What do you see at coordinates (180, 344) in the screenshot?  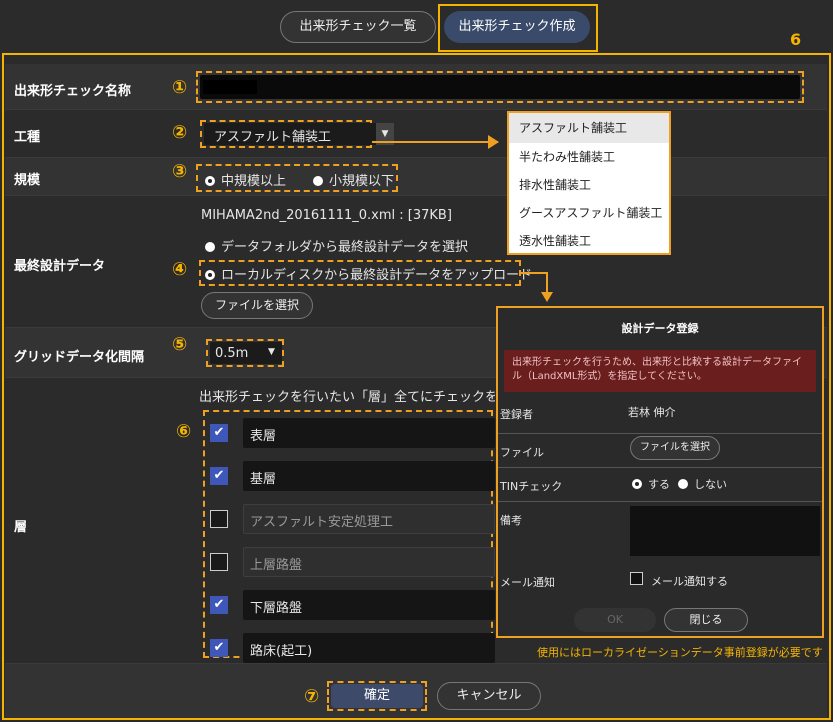 I see `marker-5: ⑤` at bounding box center [180, 344].